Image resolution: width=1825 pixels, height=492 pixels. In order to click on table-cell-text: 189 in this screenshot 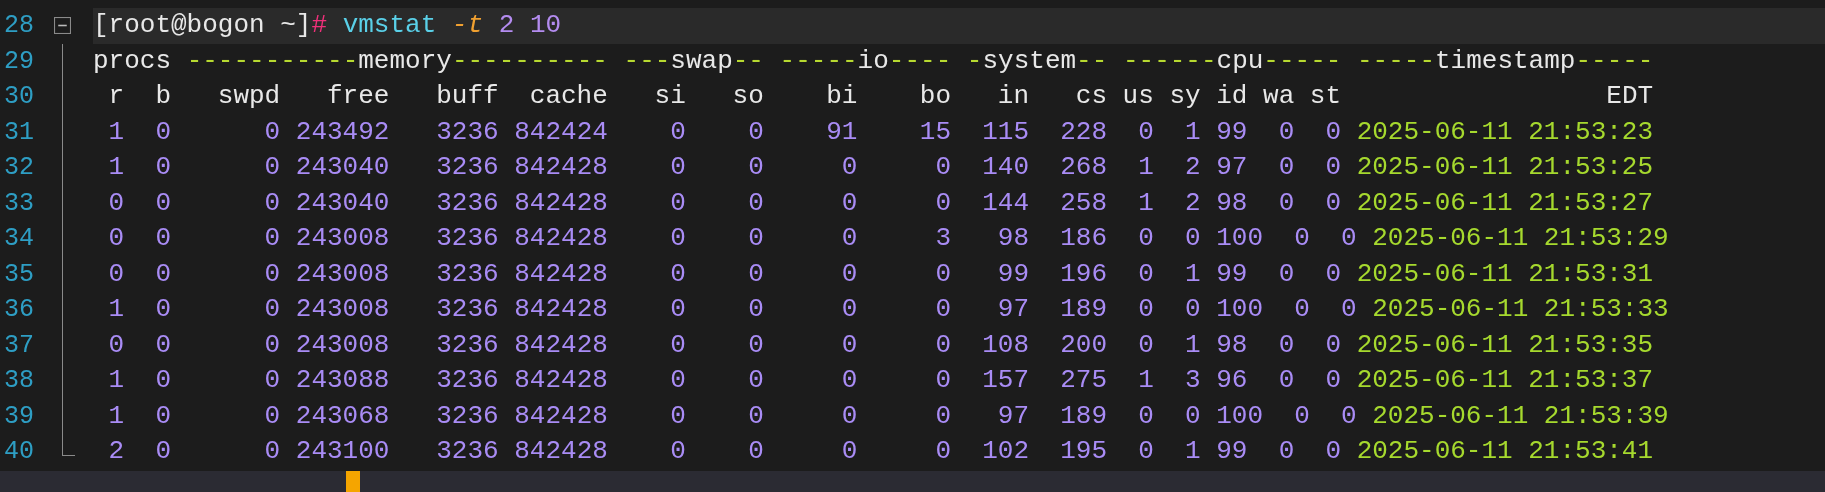, I will do `click(1083, 416)`.